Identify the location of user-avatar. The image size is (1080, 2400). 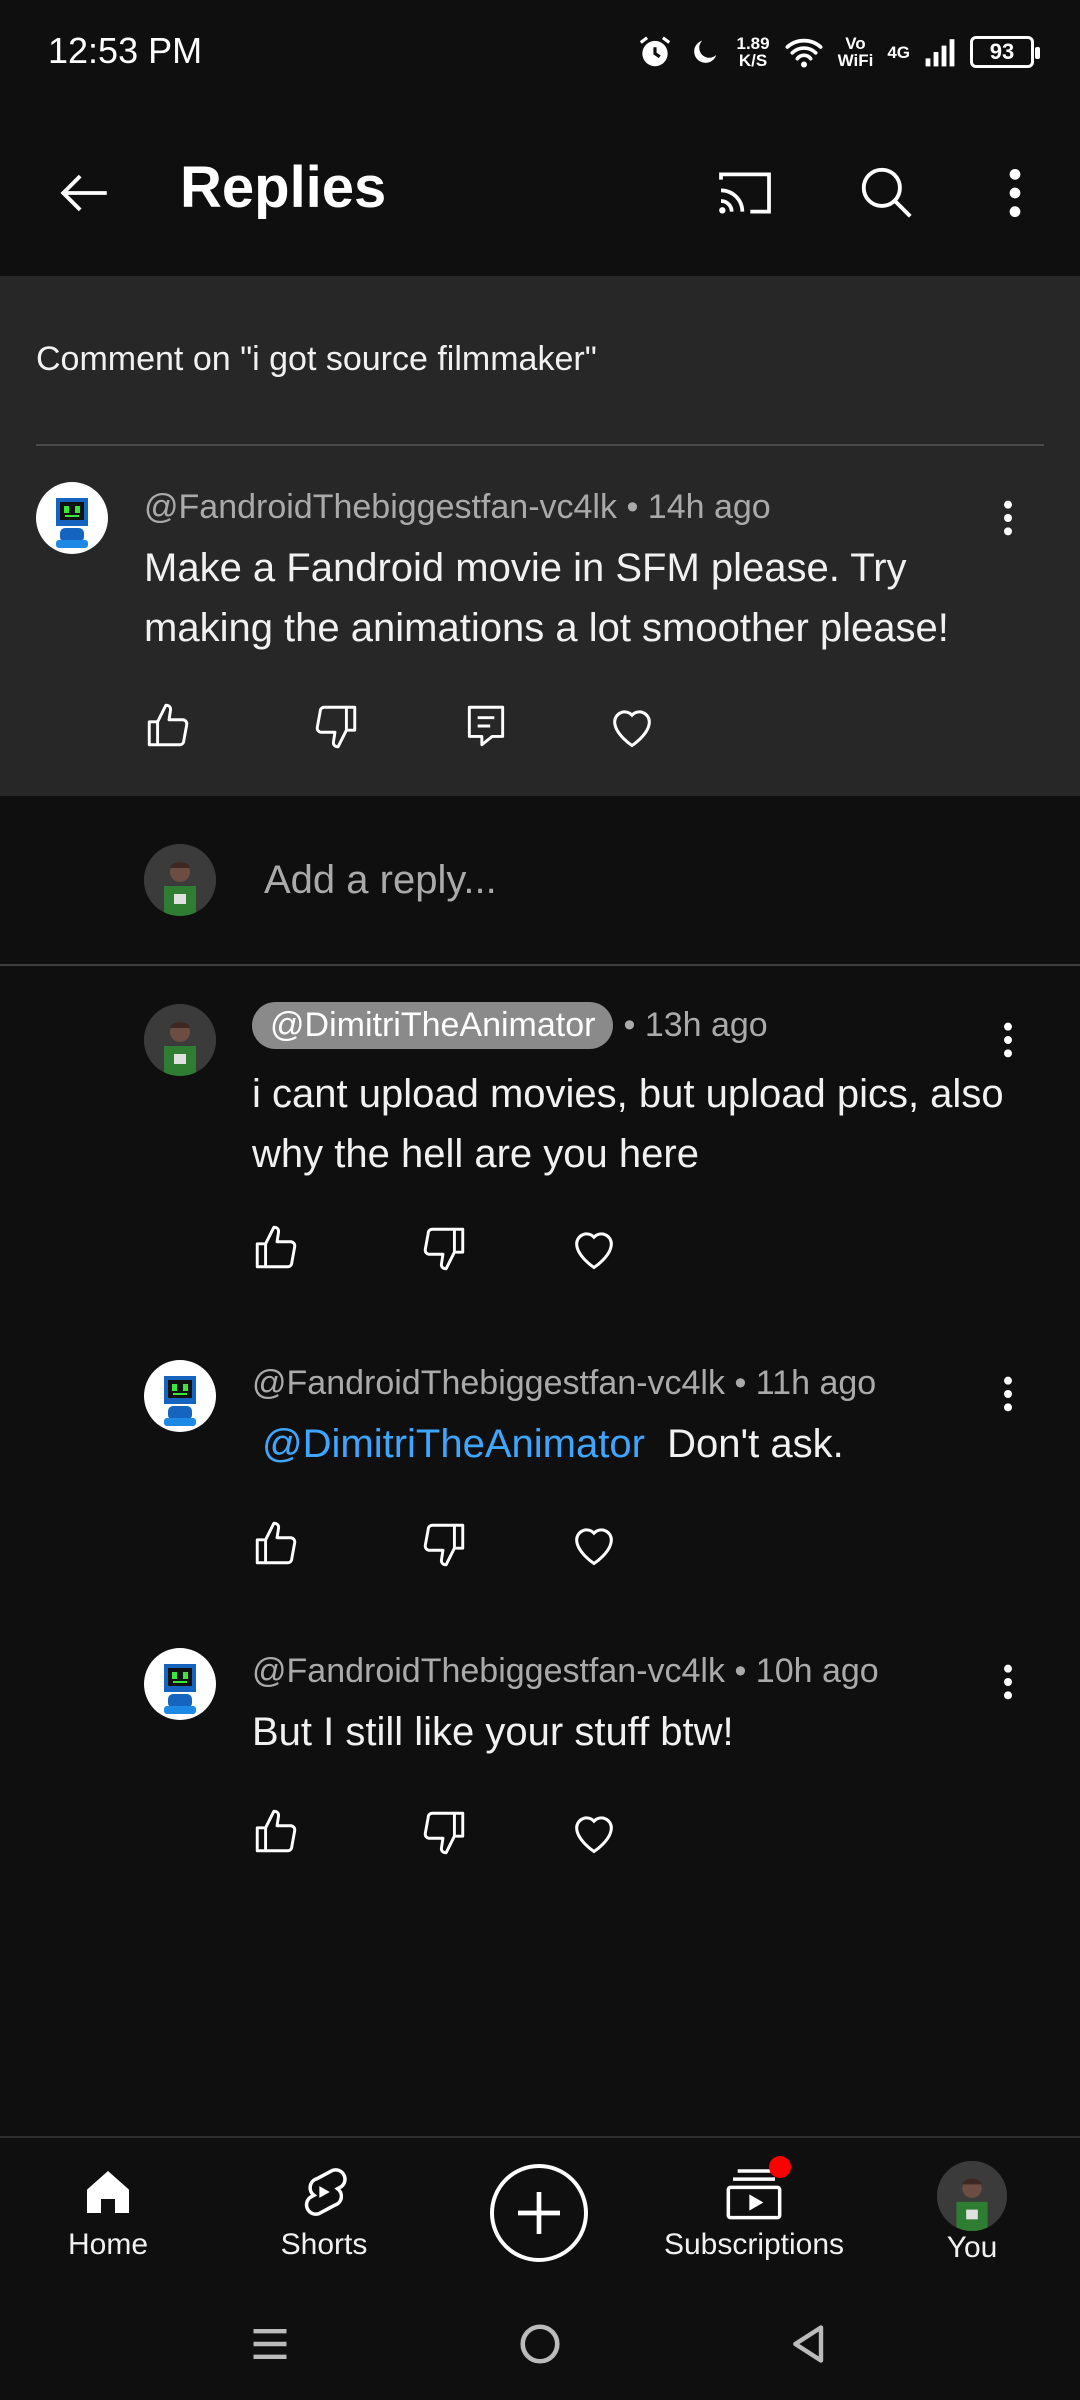
(180, 880).